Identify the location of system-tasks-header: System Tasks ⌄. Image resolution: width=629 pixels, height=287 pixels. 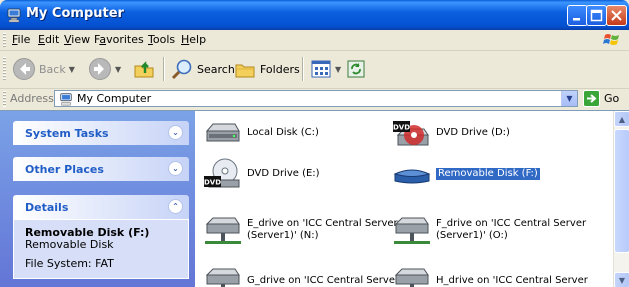
(101, 133).